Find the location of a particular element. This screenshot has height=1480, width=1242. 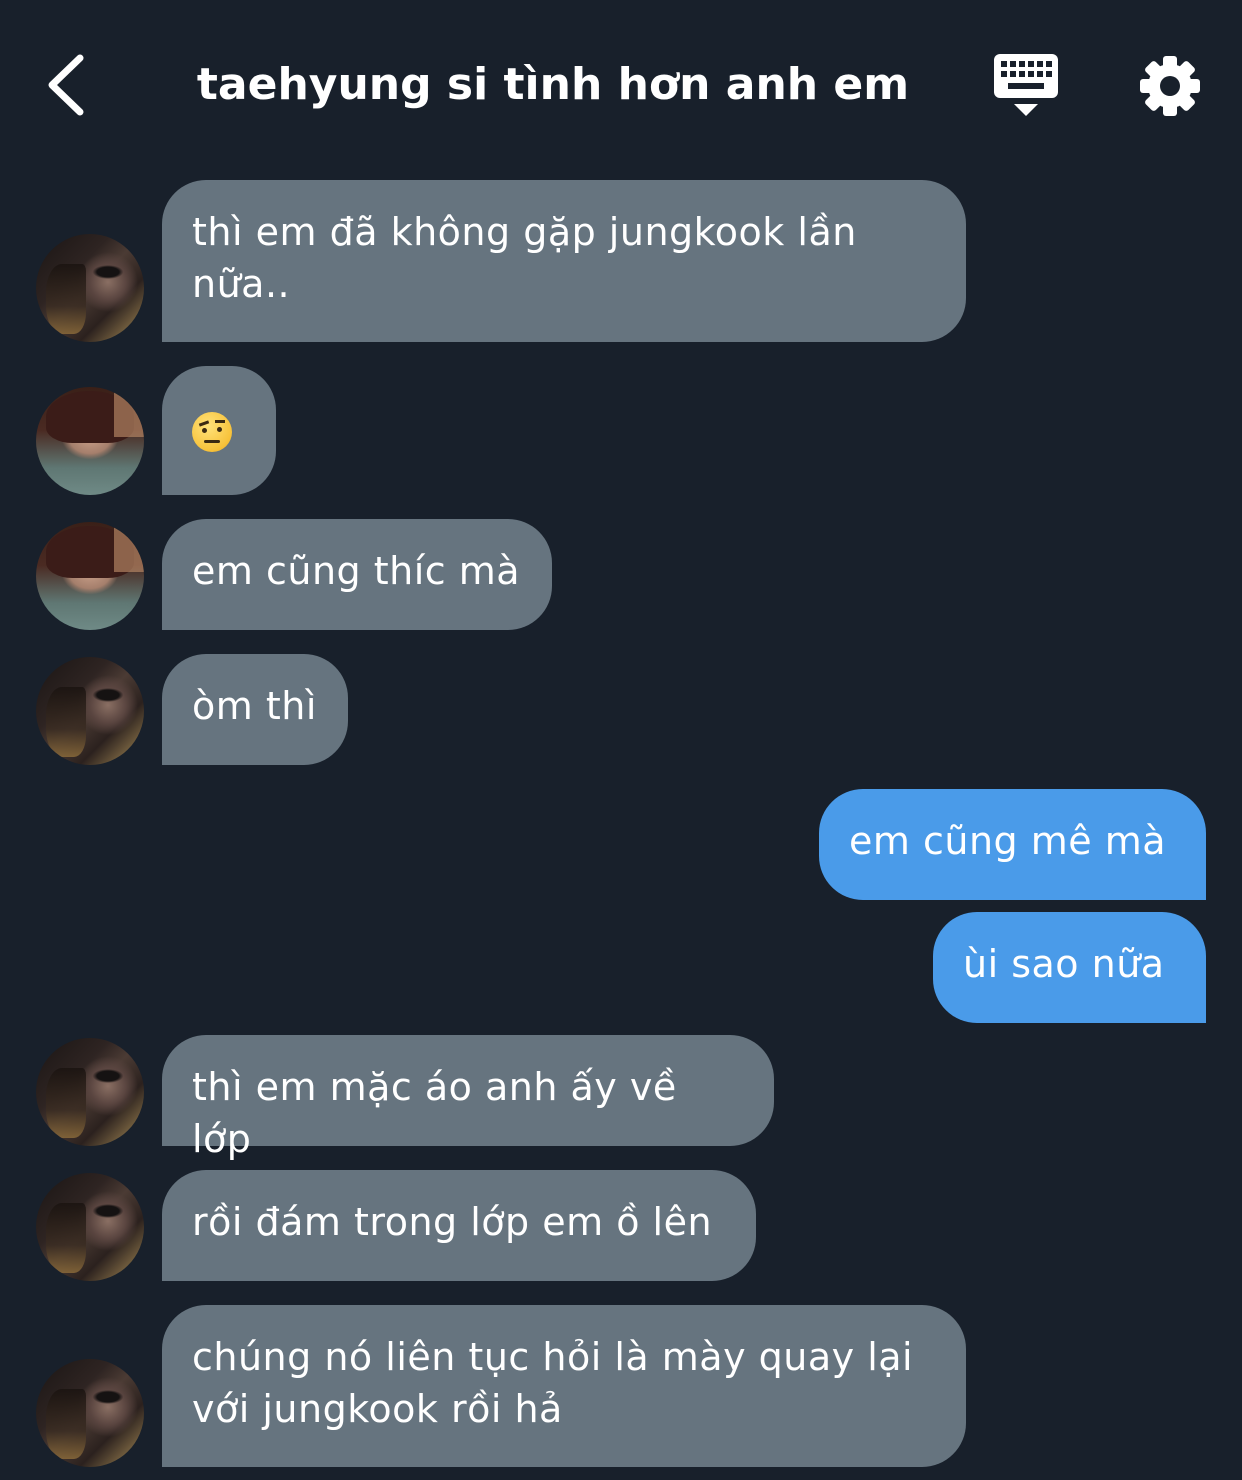

message-row: em cũng thíc mà is located at coordinates (621, 574).